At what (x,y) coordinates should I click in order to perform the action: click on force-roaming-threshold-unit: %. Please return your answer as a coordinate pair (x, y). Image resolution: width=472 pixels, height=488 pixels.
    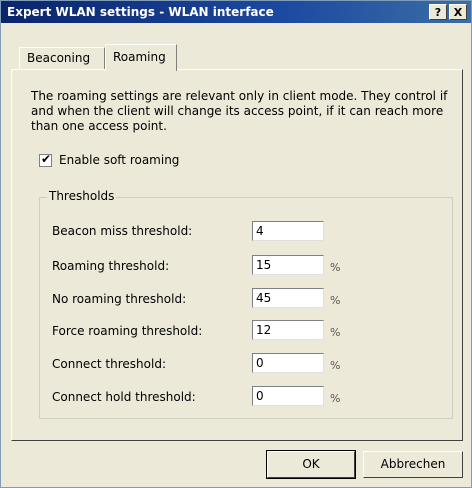
    Looking at the image, I should click on (335, 332).